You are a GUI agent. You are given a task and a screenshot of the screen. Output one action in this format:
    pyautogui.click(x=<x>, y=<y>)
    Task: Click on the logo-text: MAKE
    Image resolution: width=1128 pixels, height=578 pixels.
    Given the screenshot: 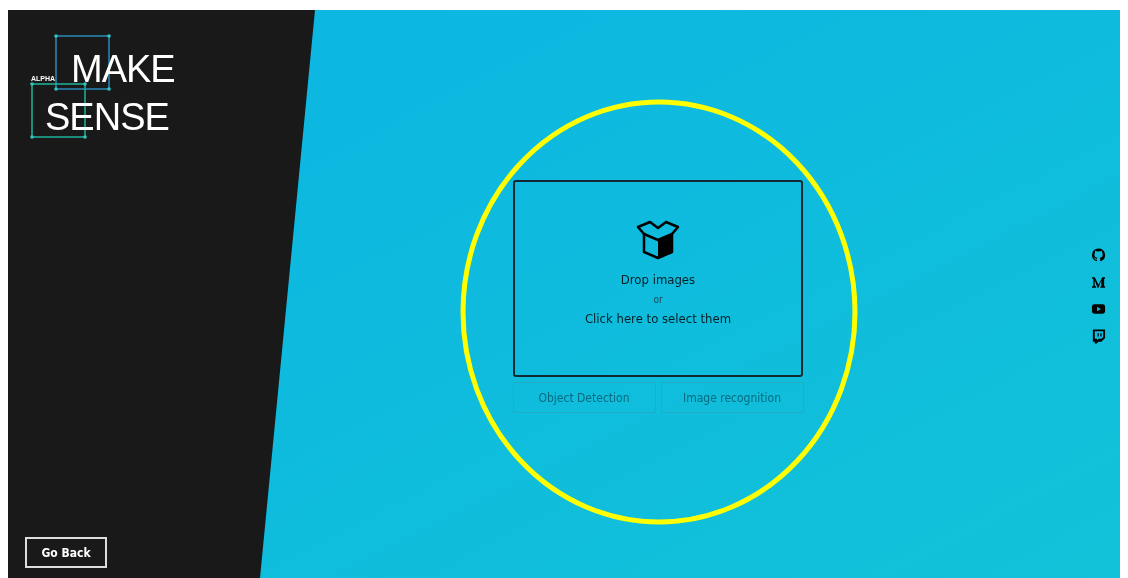 What is the action you would take?
    pyautogui.click(x=123, y=69)
    